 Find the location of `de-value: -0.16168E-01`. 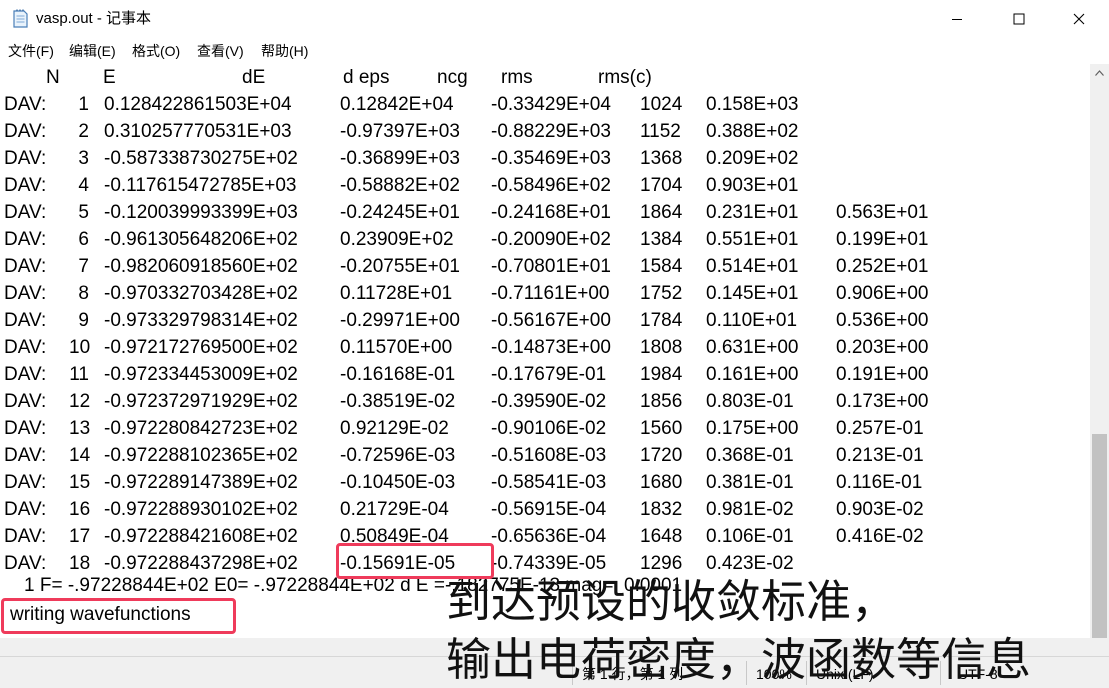

de-value: -0.16168E-01 is located at coordinates (398, 374).